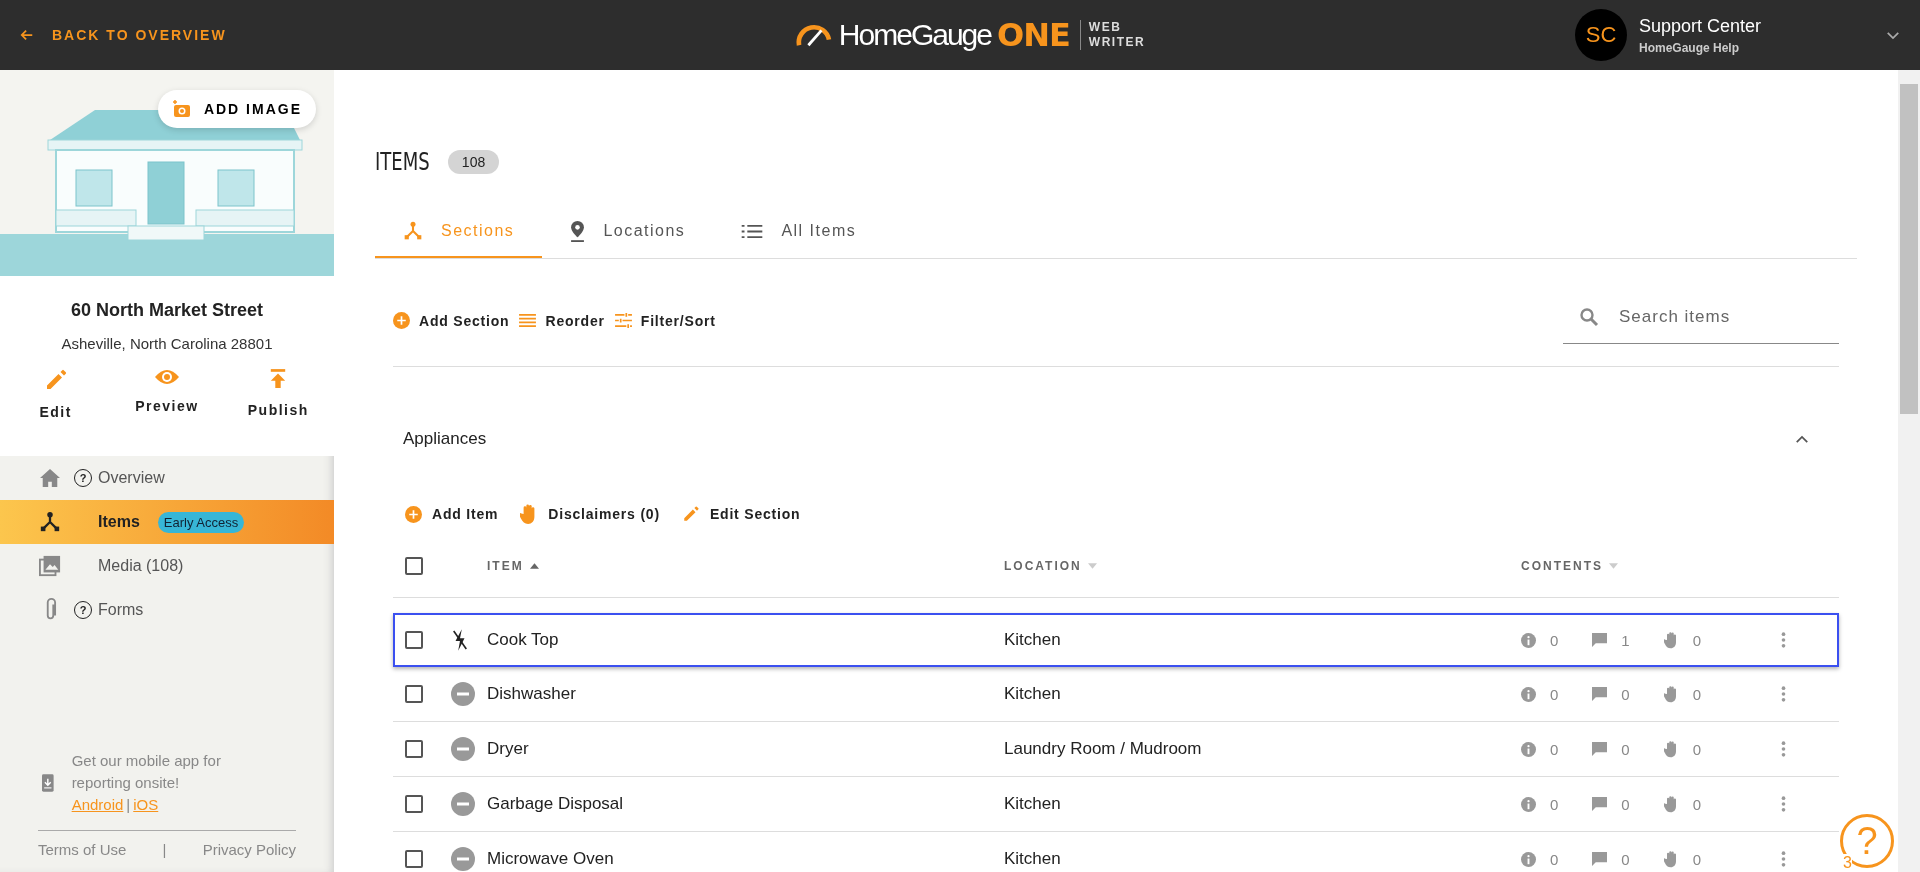  I want to click on item-location: Laundry Room / Mudroom, so click(1103, 749).